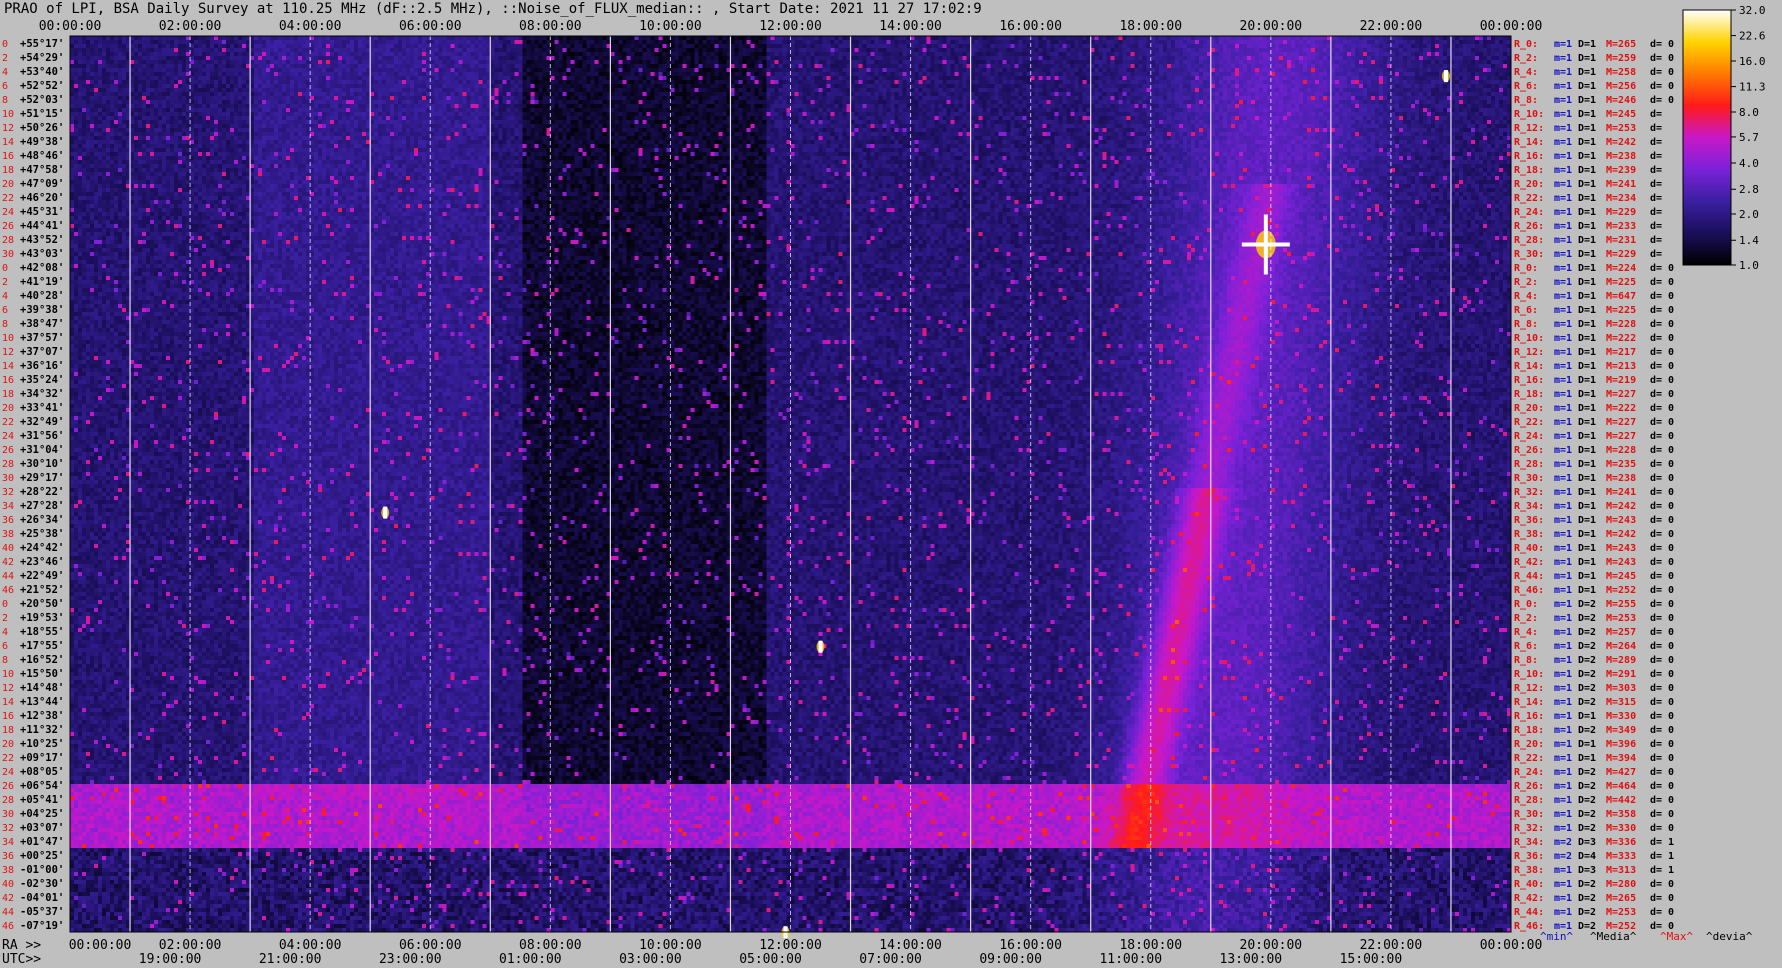  I want to click on table-max-value: M=243, so click(1621, 548).